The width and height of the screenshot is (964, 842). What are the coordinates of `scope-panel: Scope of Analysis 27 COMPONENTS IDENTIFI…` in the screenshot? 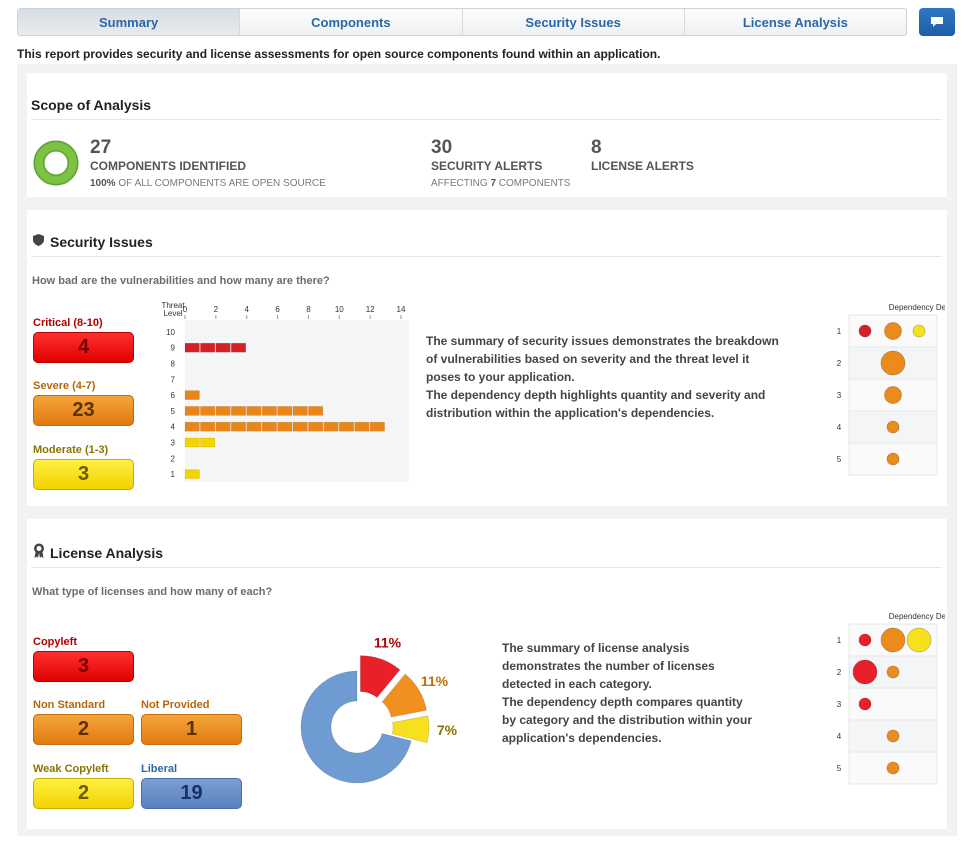 It's located at (487, 135).